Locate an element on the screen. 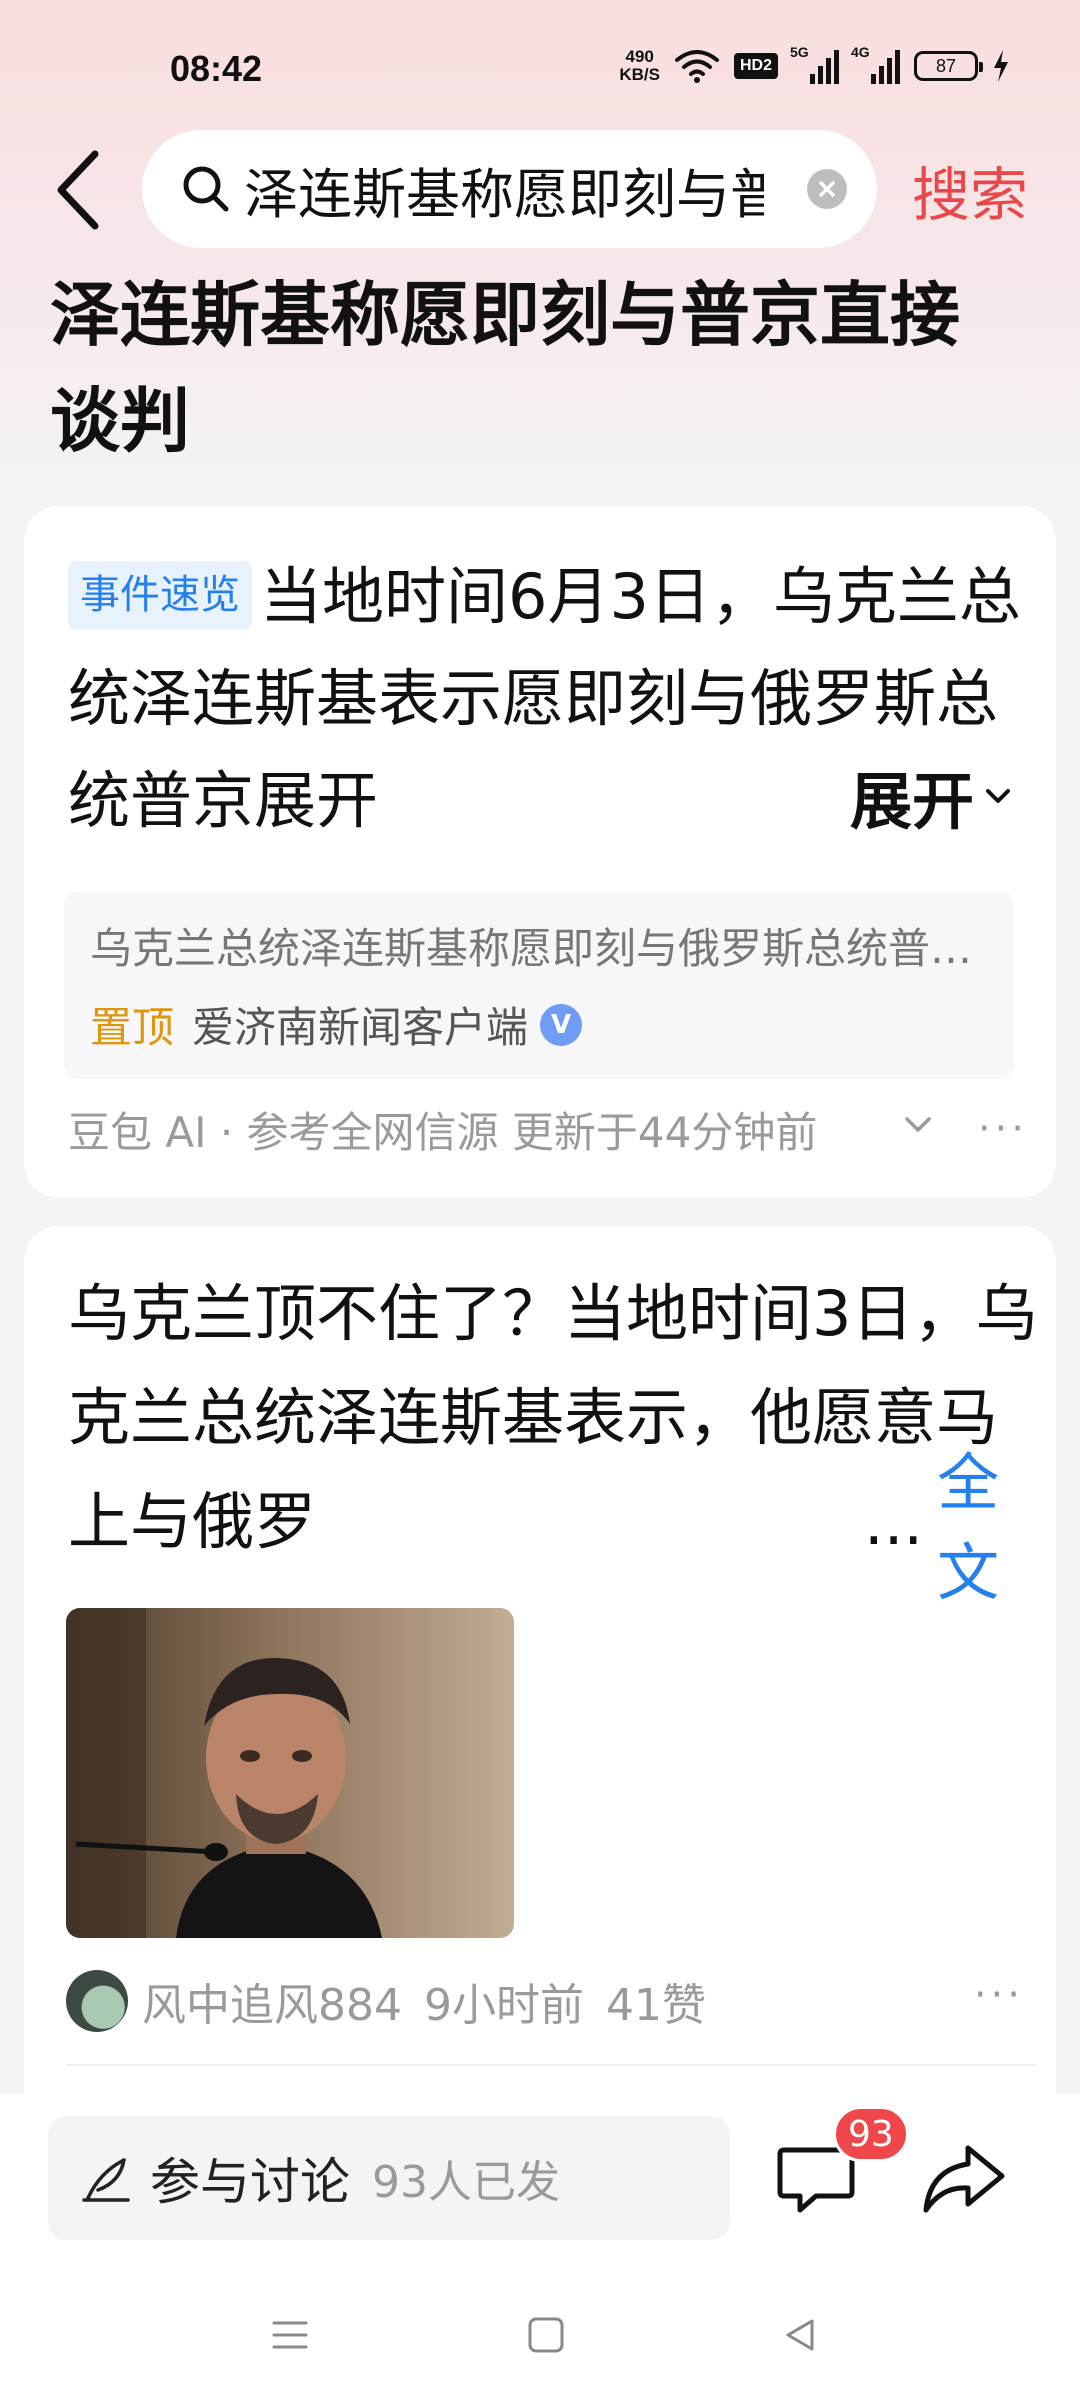 Image resolution: width=1080 pixels, height=2400 pixels. battery-icon: 87 is located at coordinates (948, 66).